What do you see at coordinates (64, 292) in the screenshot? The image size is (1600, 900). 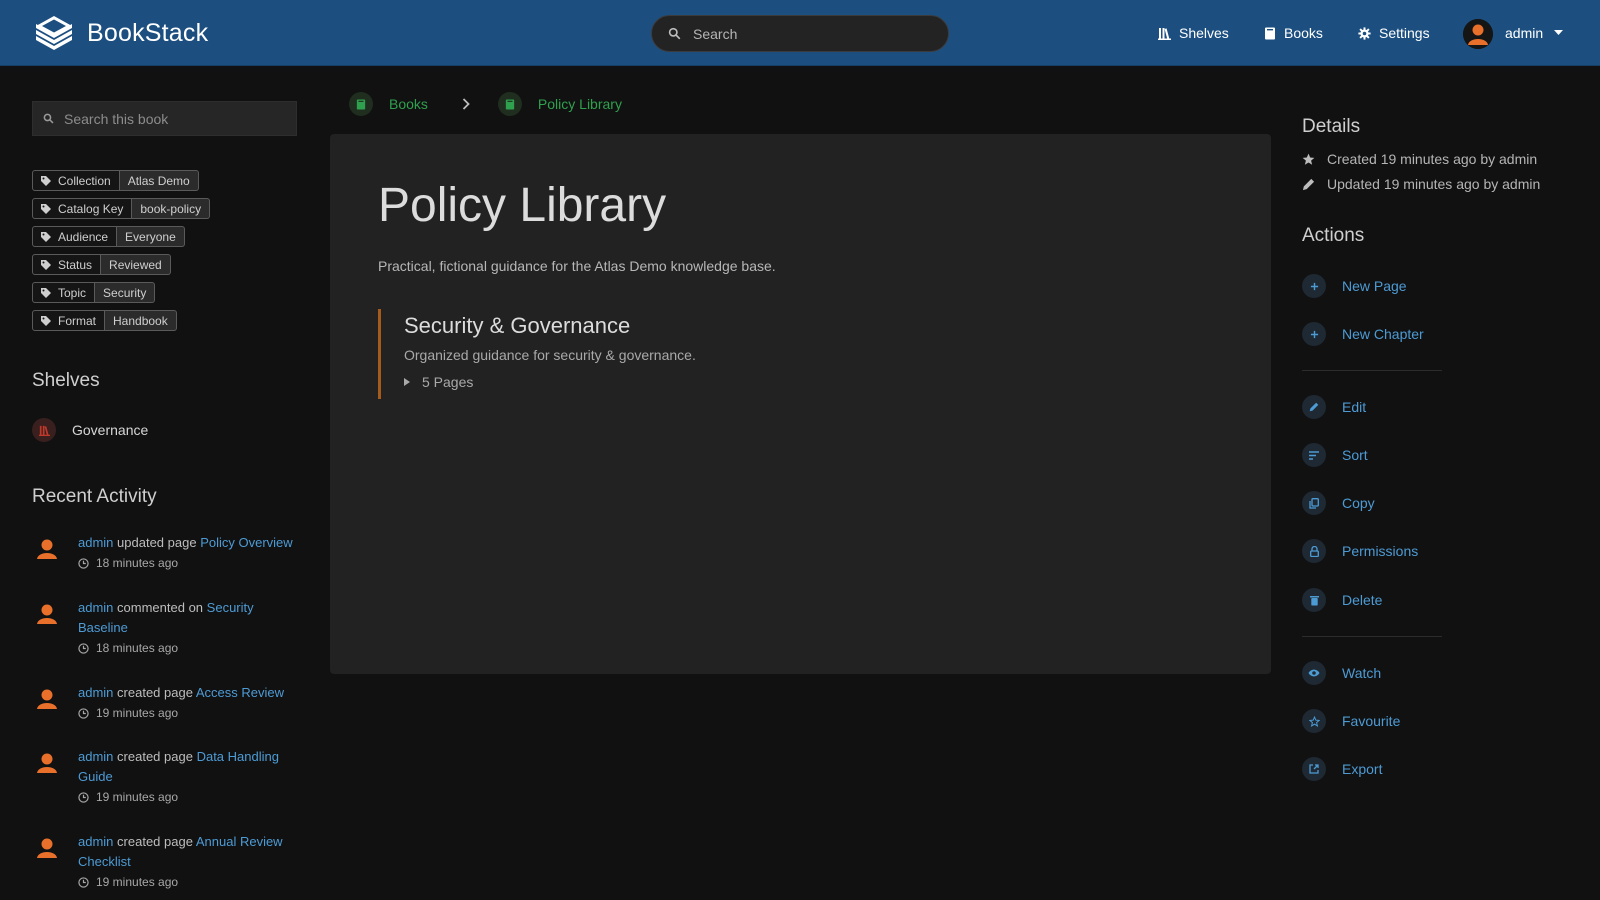 I see `tag-name: Topic` at bounding box center [64, 292].